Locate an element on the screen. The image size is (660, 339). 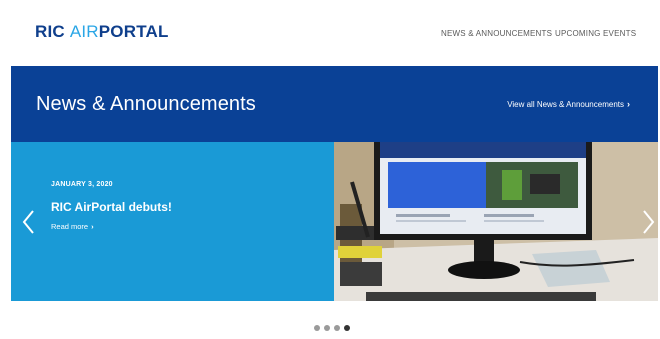
read-more-link: Read more › is located at coordinates (72, 226).